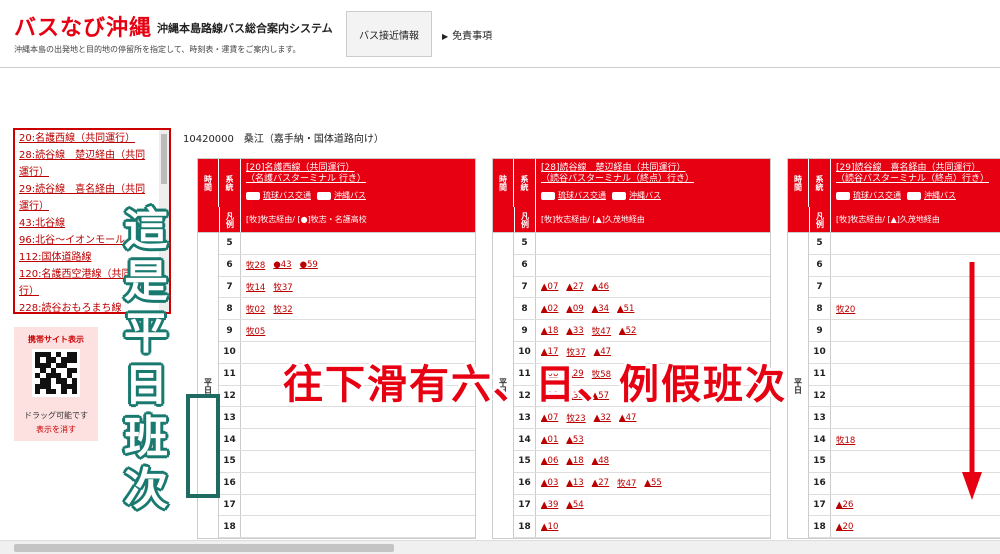  I want to click on hour-cell: 14, so click(230, 439).